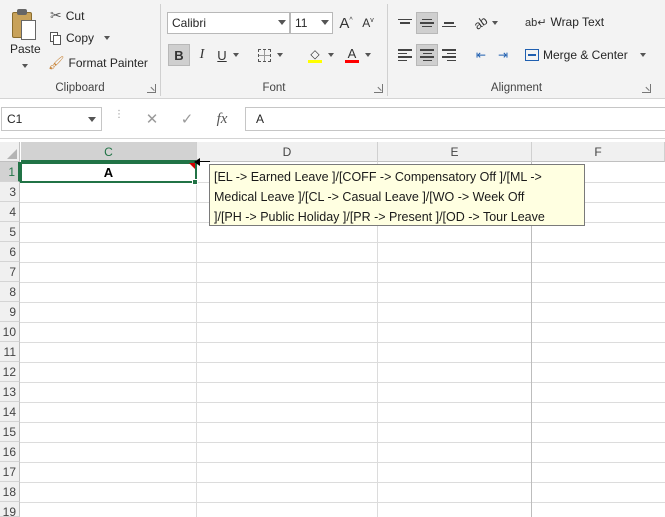  I want to click on column-header-d: D, so click(287, 152).